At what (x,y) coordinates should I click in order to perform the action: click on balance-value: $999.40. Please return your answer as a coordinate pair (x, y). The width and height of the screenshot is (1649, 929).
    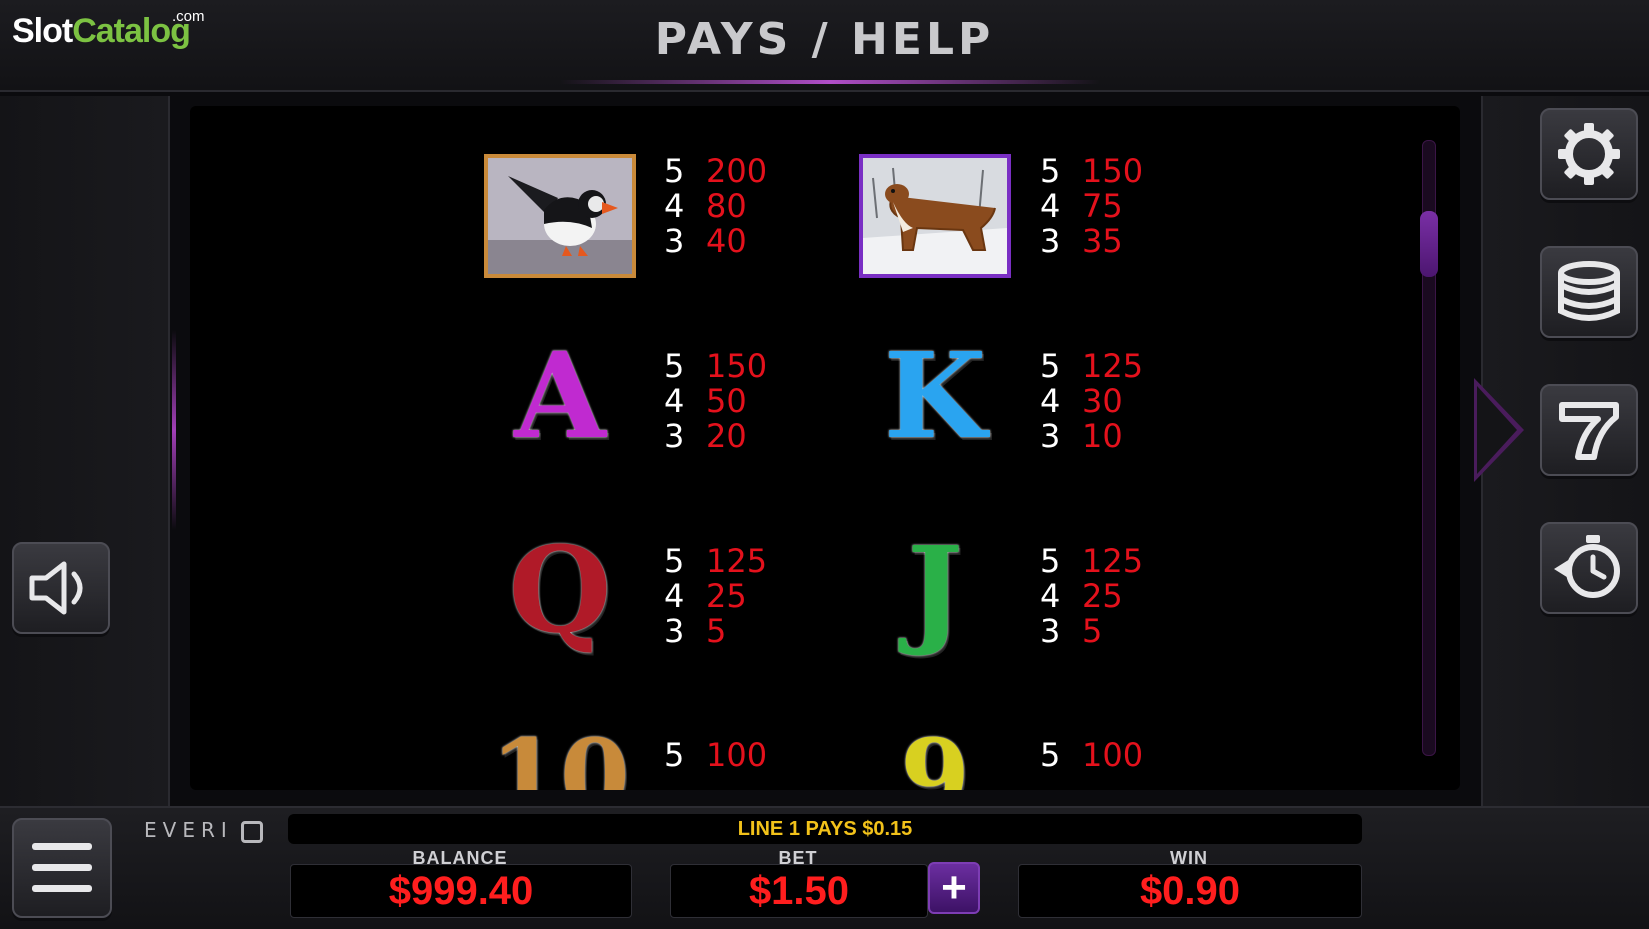
    Looking at the image, I should click on (461, 891).